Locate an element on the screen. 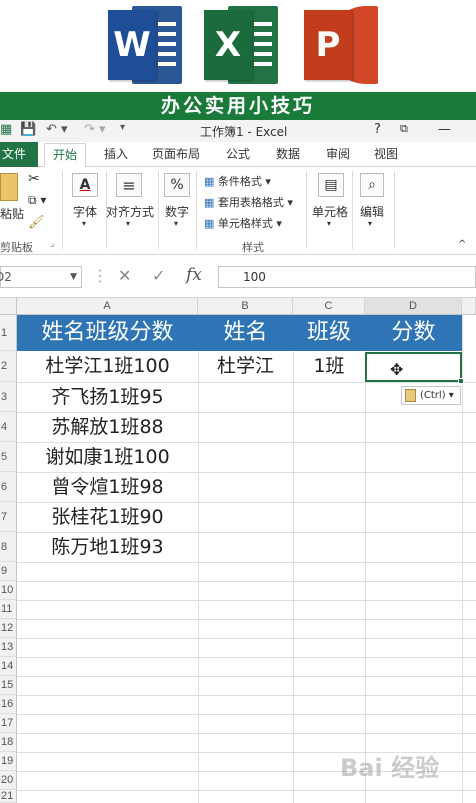  row-number: 6 is located at coordinates (8, 487).